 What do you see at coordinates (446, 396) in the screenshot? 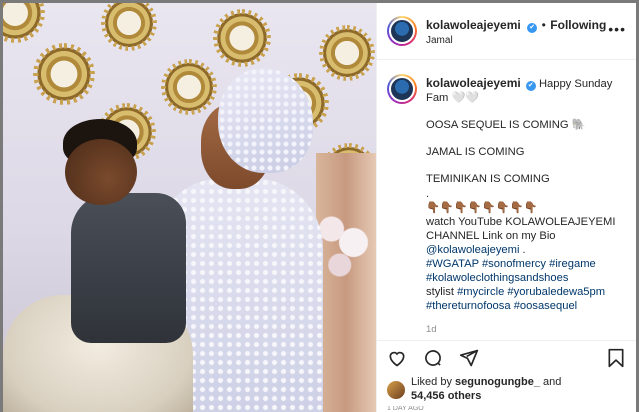
I see `likes-count: 54,456 others` at bounding box center [446, 396].